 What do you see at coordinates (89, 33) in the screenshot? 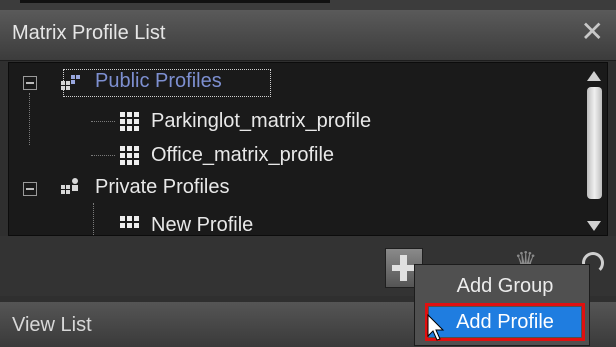
I see `panel-title: Matrix Profile List` at bounding box center [89, 33].